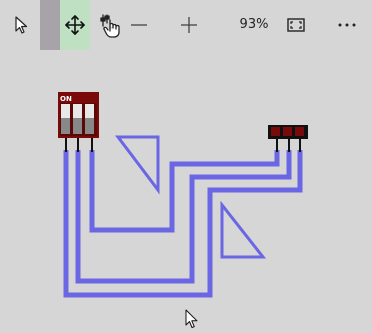 This screenshot has width=372, height=333. I want to click on zoom-out-button, so click(139, 25).